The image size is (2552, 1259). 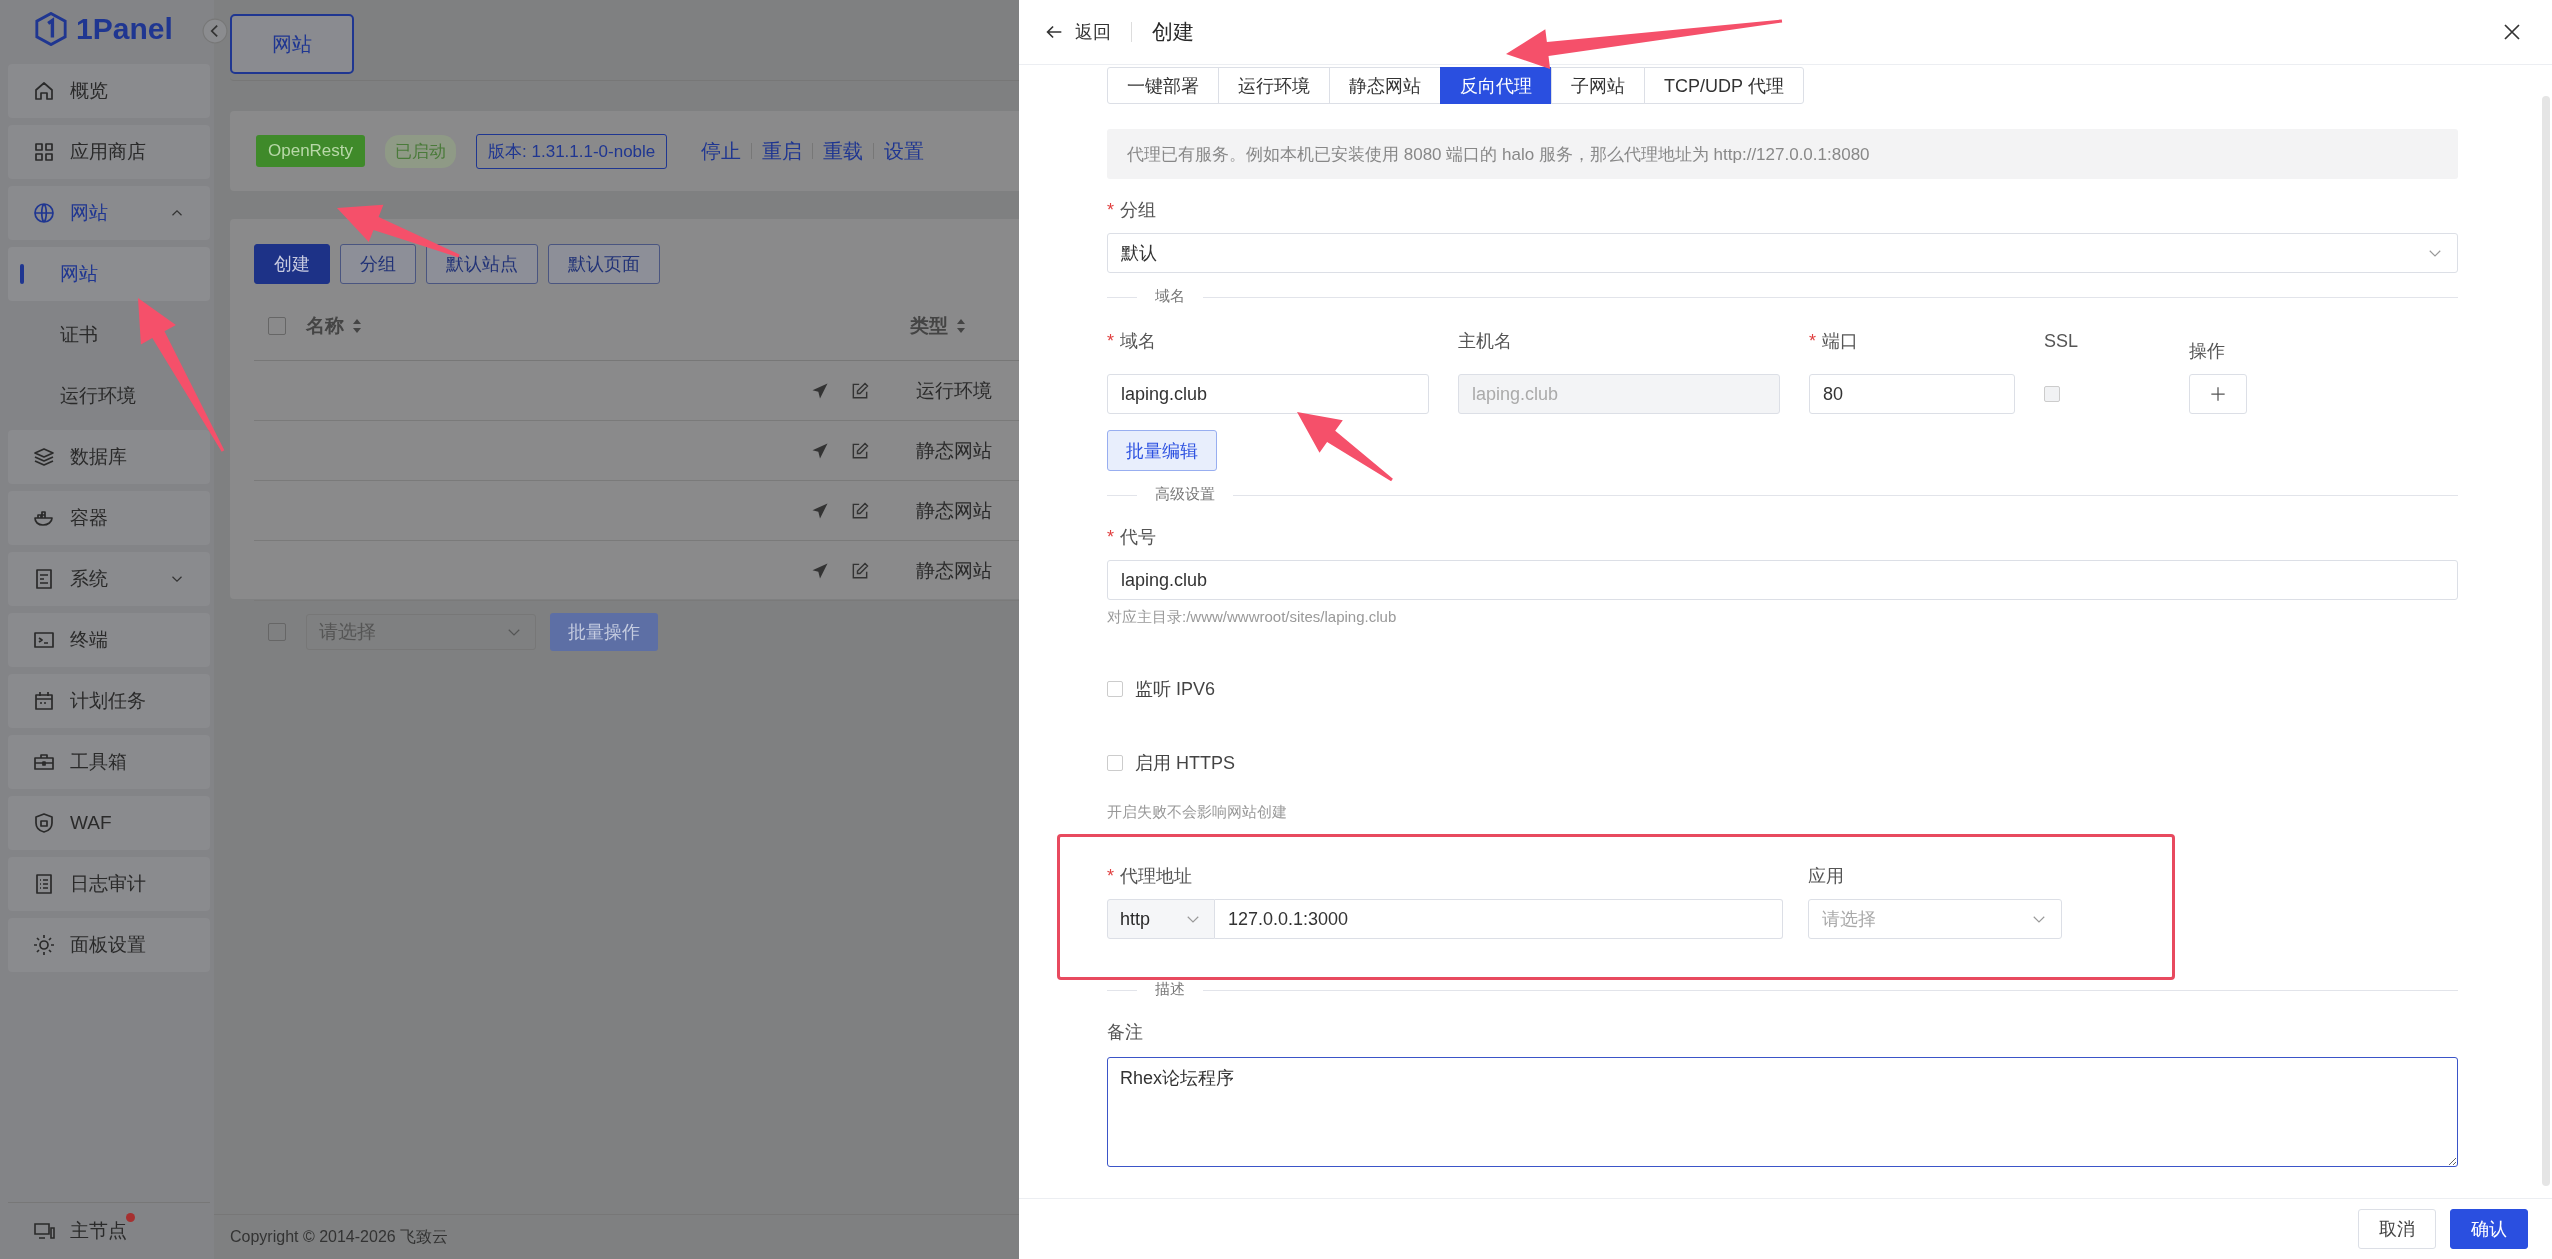 What do you see at coordinates (1598, 85) in the screenshot?
I see `tab: 子网站` at bounding box center [1598, 85].